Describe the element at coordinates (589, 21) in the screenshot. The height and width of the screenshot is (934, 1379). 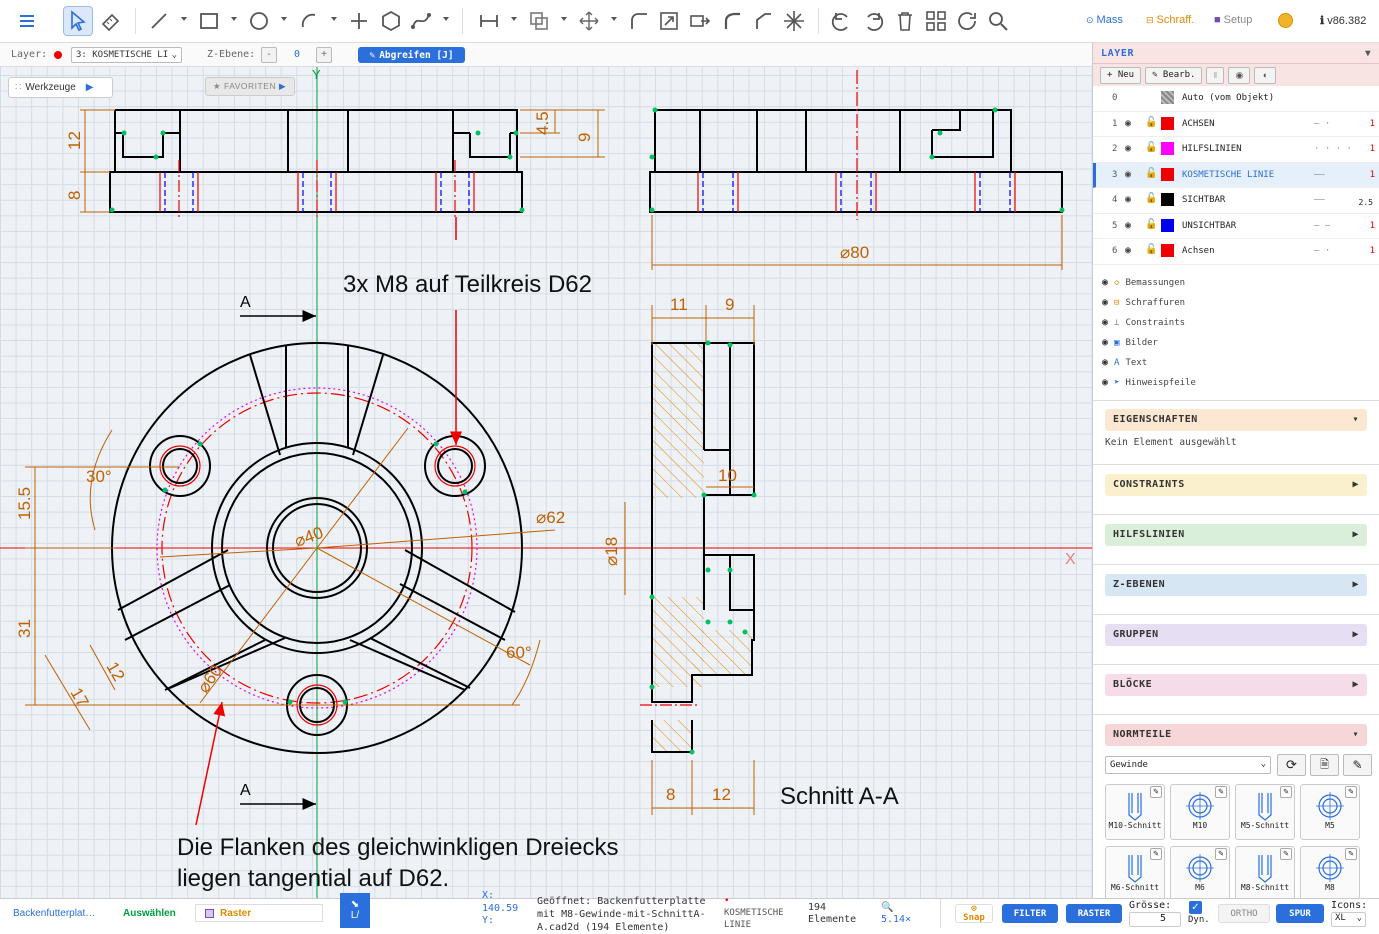
I see `move-tool-icon` at that location.